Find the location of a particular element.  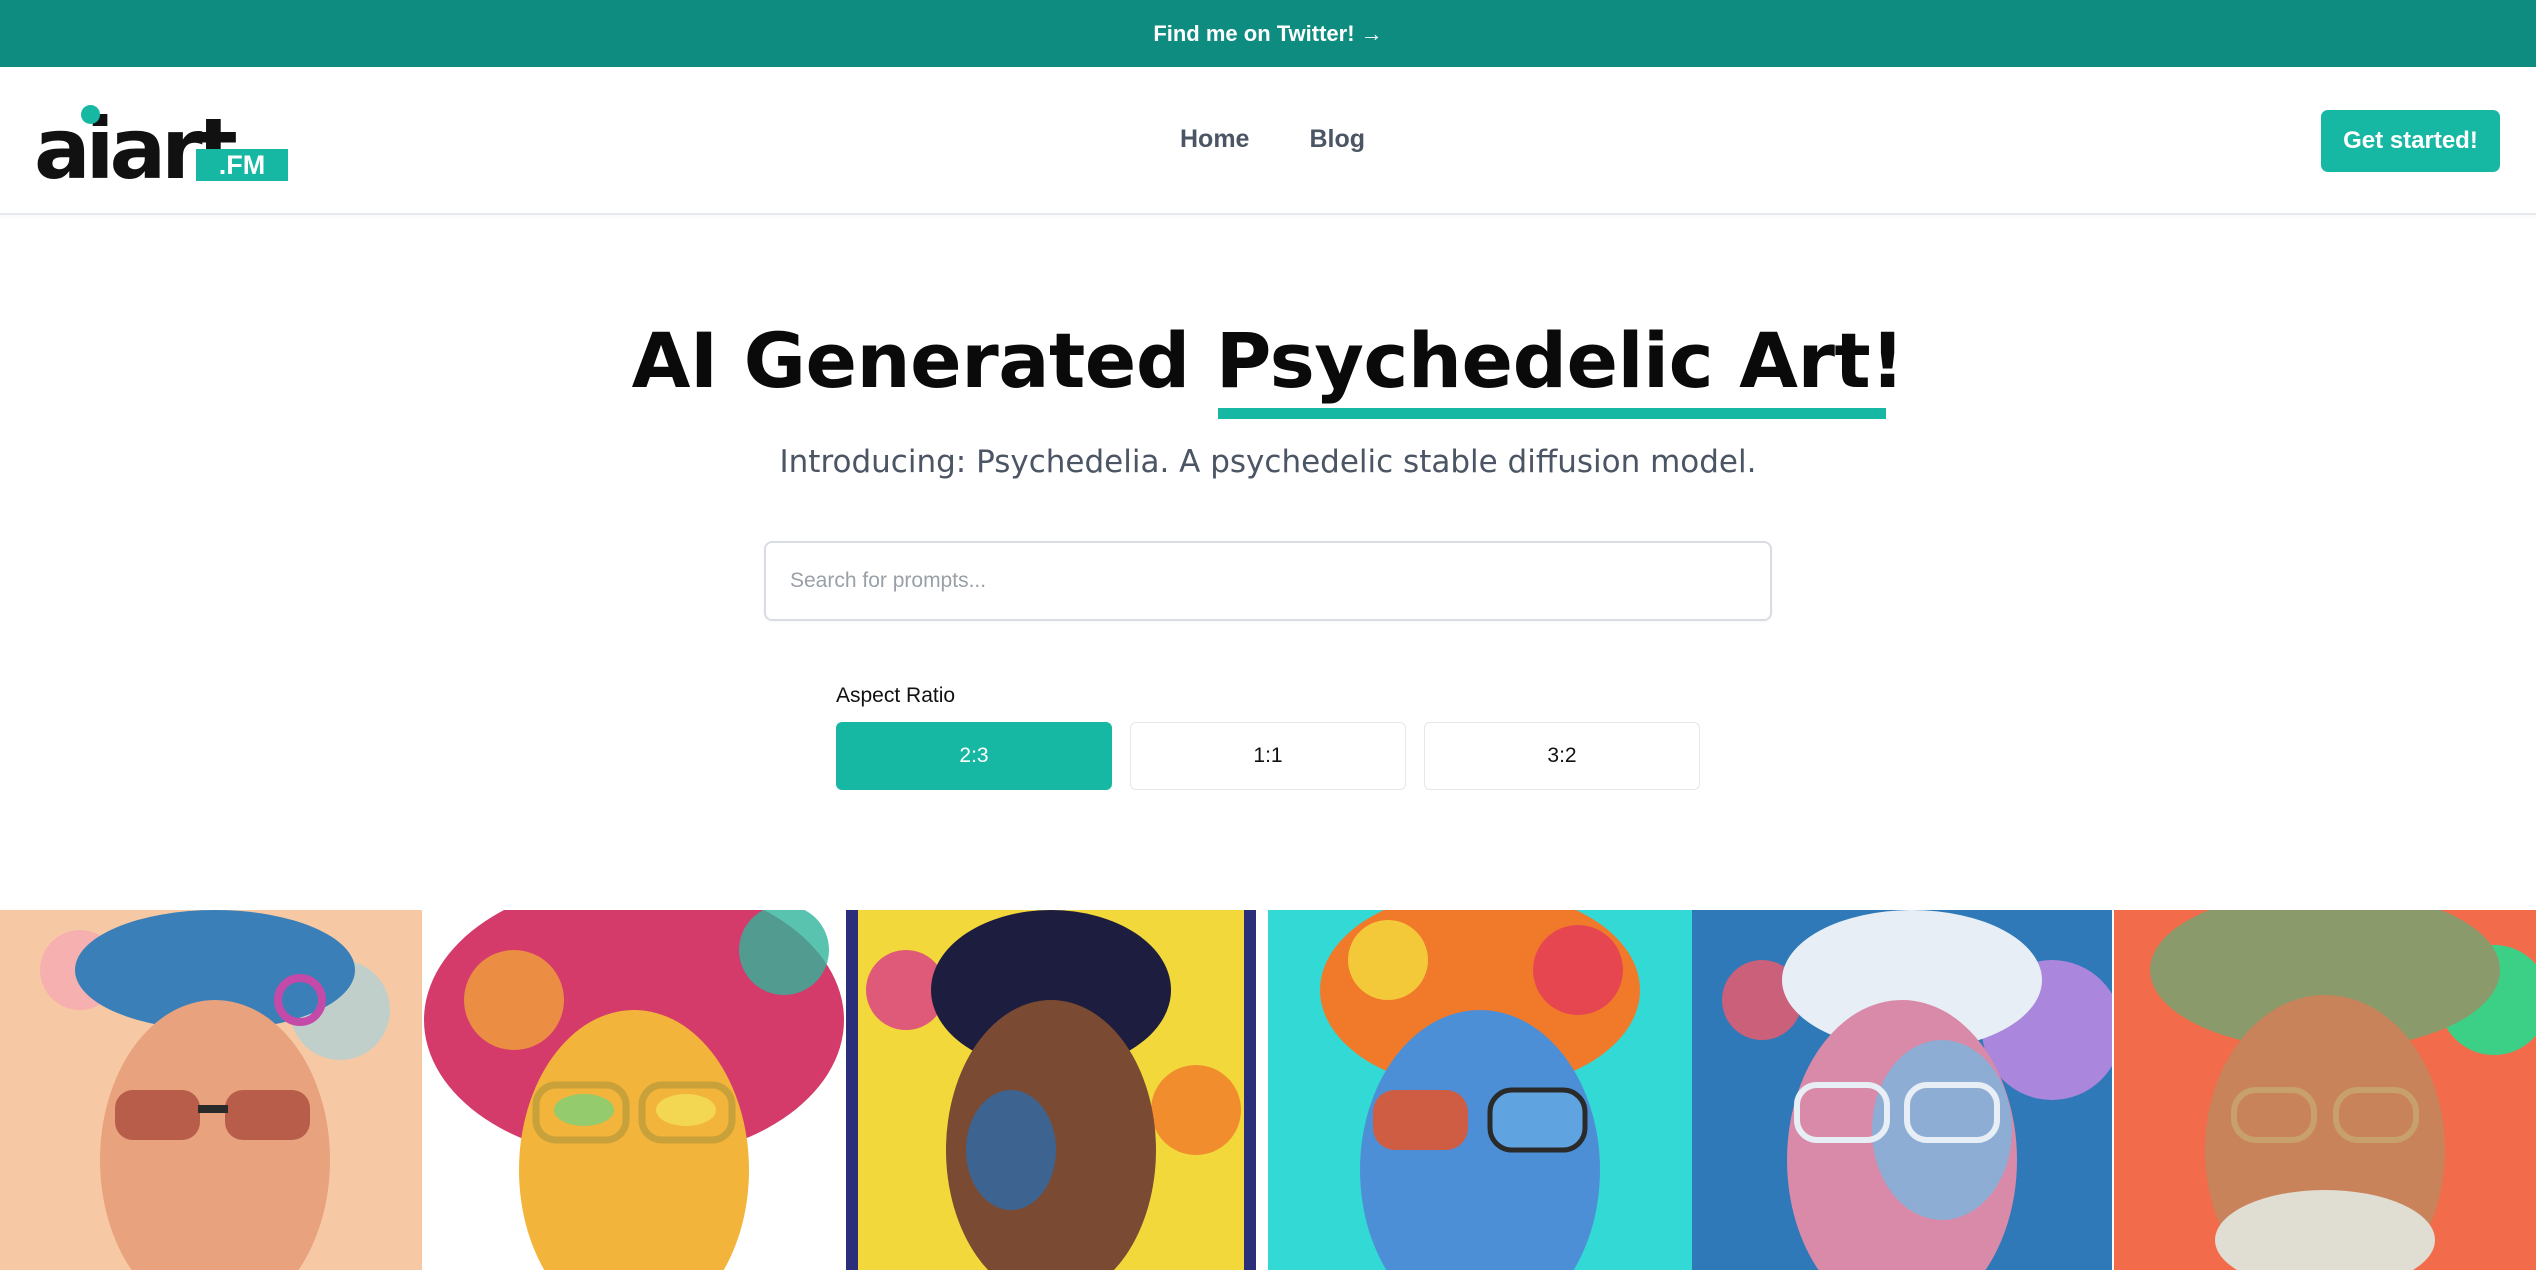

navbar: aiart .FM Home Blog Get started! is located at coordinates (1268, 141).